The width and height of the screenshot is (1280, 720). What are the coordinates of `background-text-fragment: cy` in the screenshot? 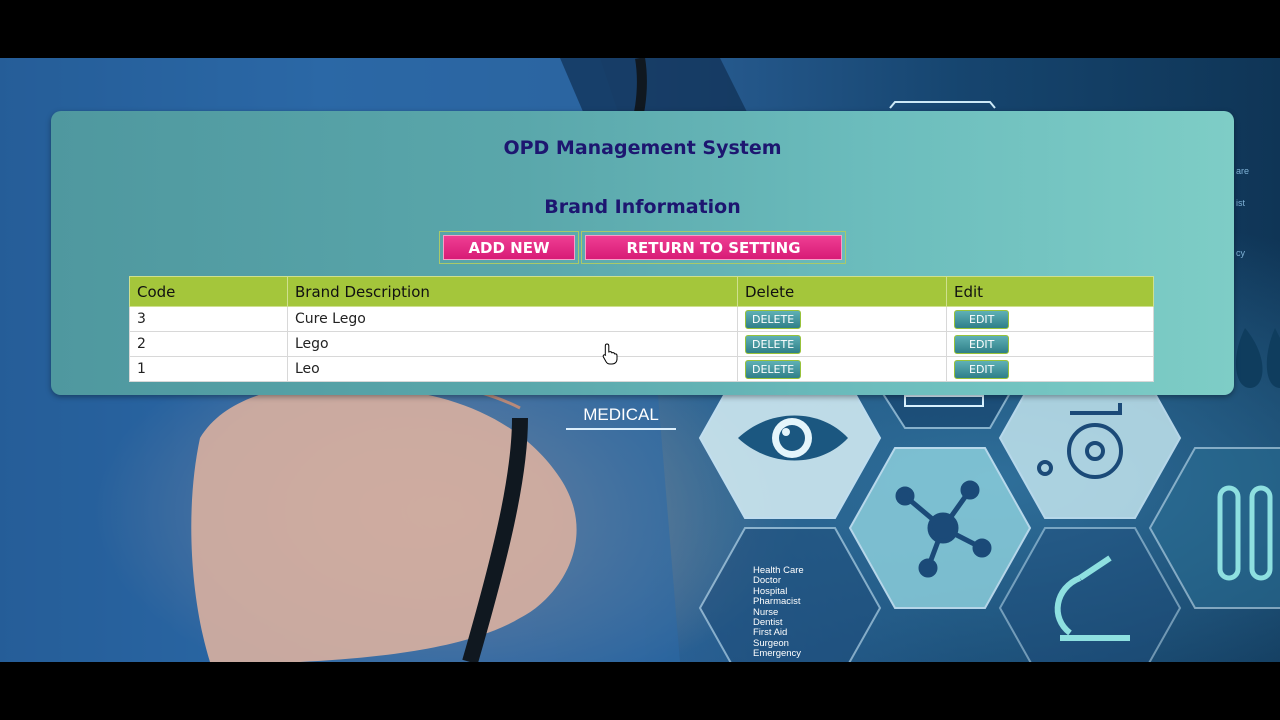 It's located at (1240, 253).